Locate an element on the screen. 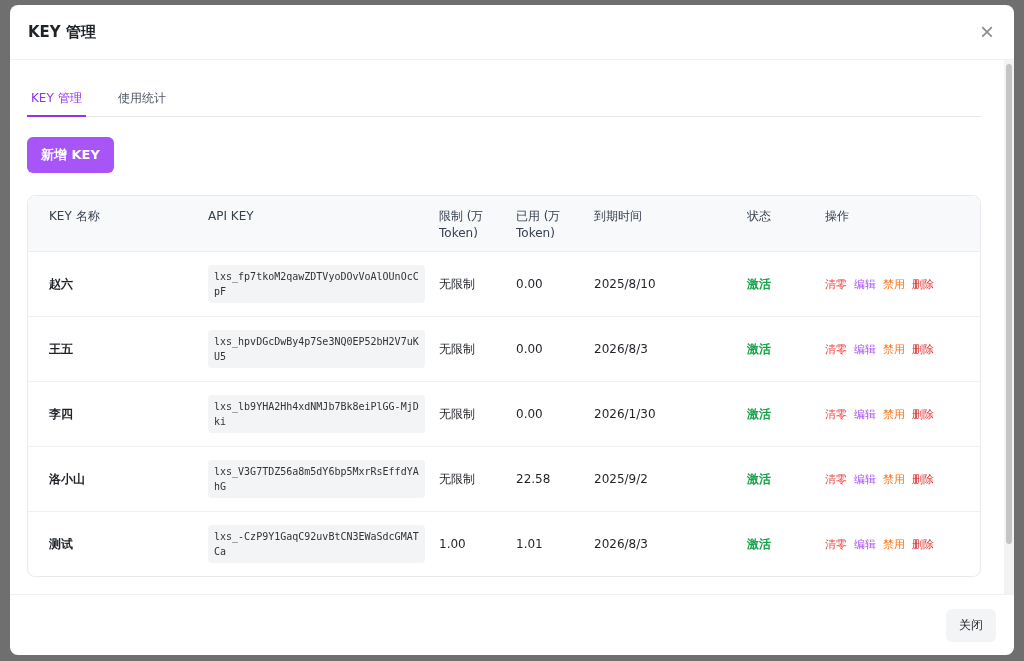 The height and width of the screenshot is (661, 1024). column-header: 操作 is located at coordinates (837, 216).